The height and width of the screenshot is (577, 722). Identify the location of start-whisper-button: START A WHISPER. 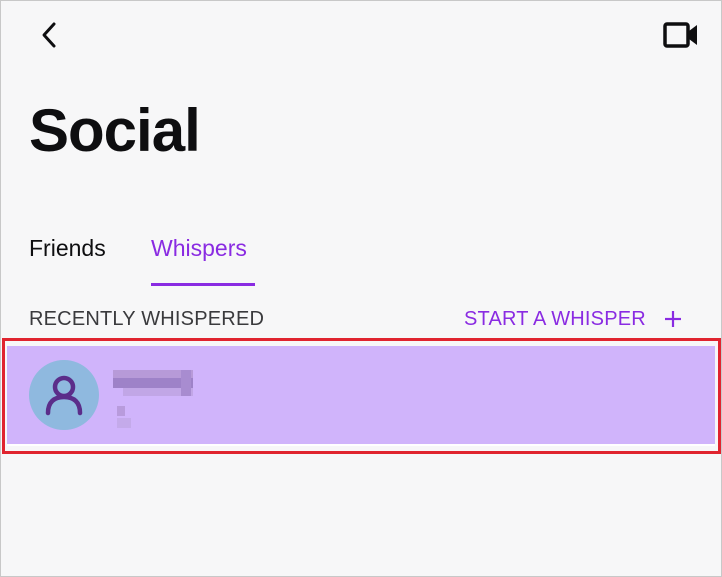
(573, 319).